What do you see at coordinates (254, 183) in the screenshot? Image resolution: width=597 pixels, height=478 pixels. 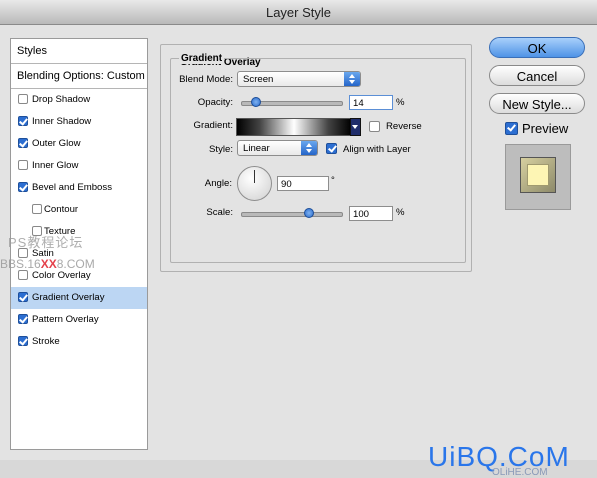 I see `angle-dial` at bounding box center [254, 183].